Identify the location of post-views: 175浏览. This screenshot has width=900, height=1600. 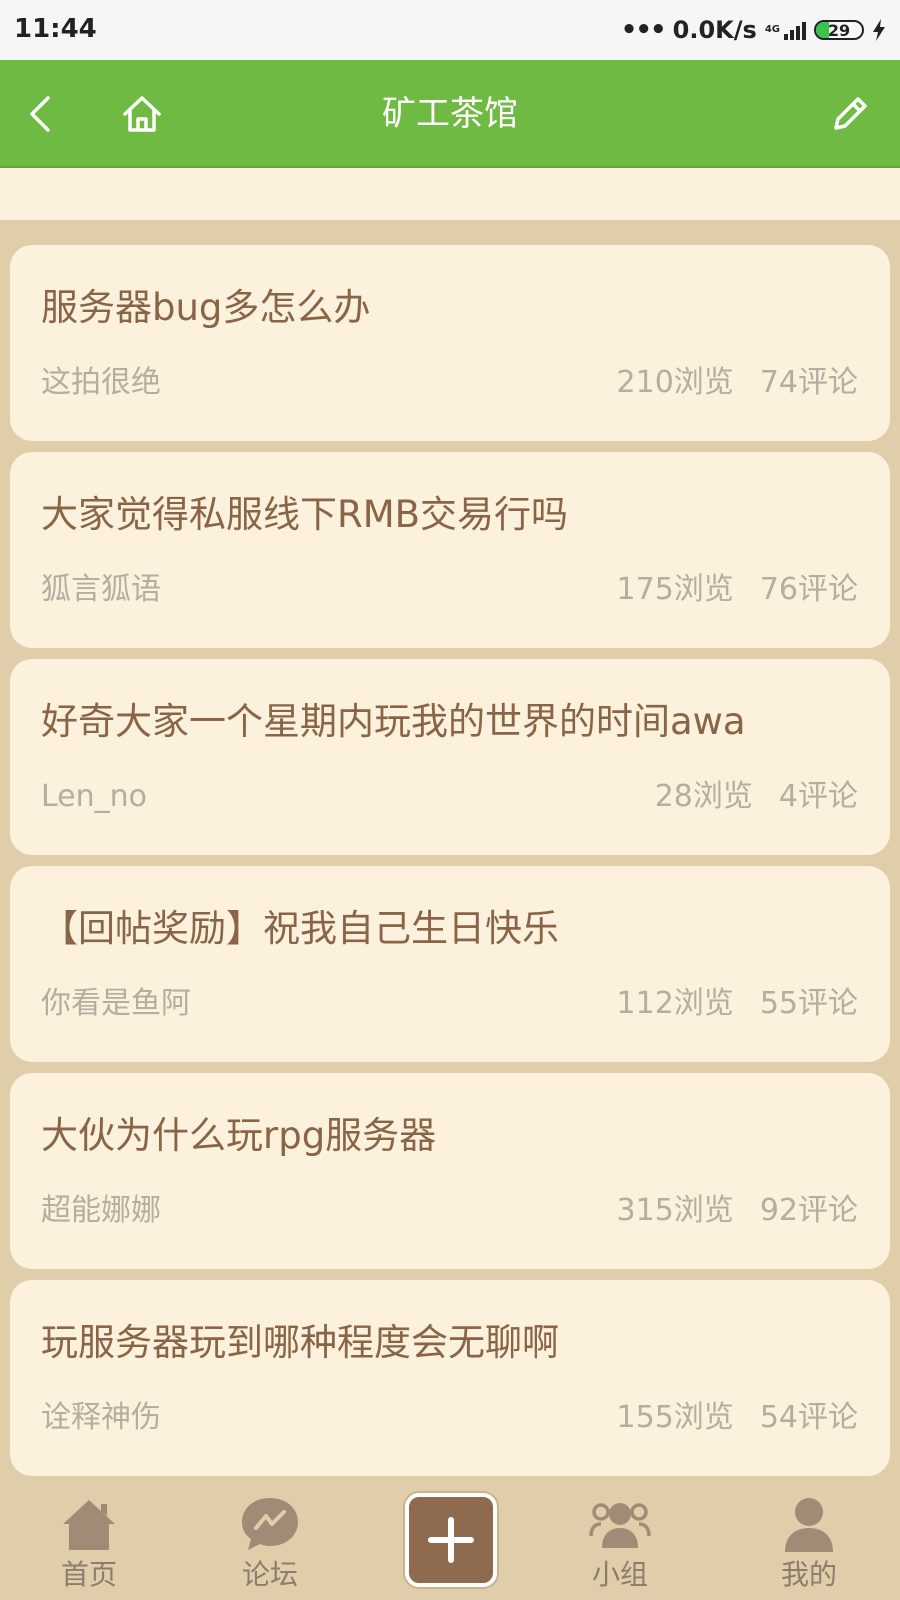
(675, 589).